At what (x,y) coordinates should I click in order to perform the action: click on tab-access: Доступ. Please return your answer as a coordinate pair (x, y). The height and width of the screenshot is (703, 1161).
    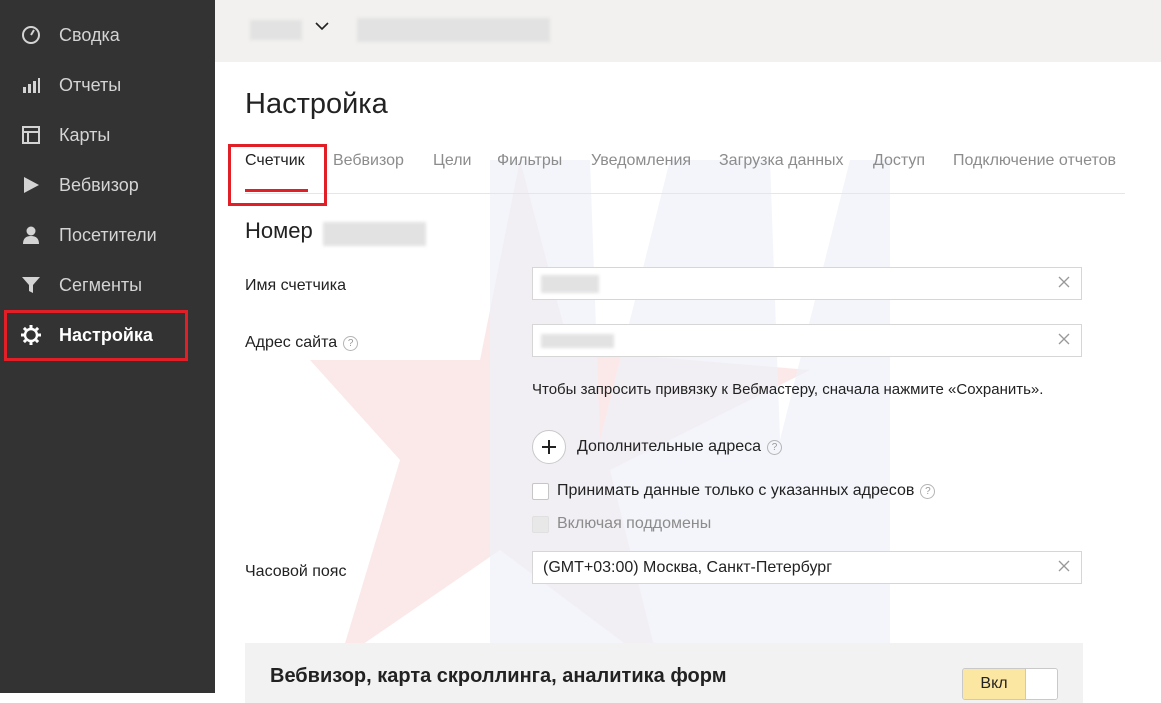
    Looking at the image, I should click on (899, 161).